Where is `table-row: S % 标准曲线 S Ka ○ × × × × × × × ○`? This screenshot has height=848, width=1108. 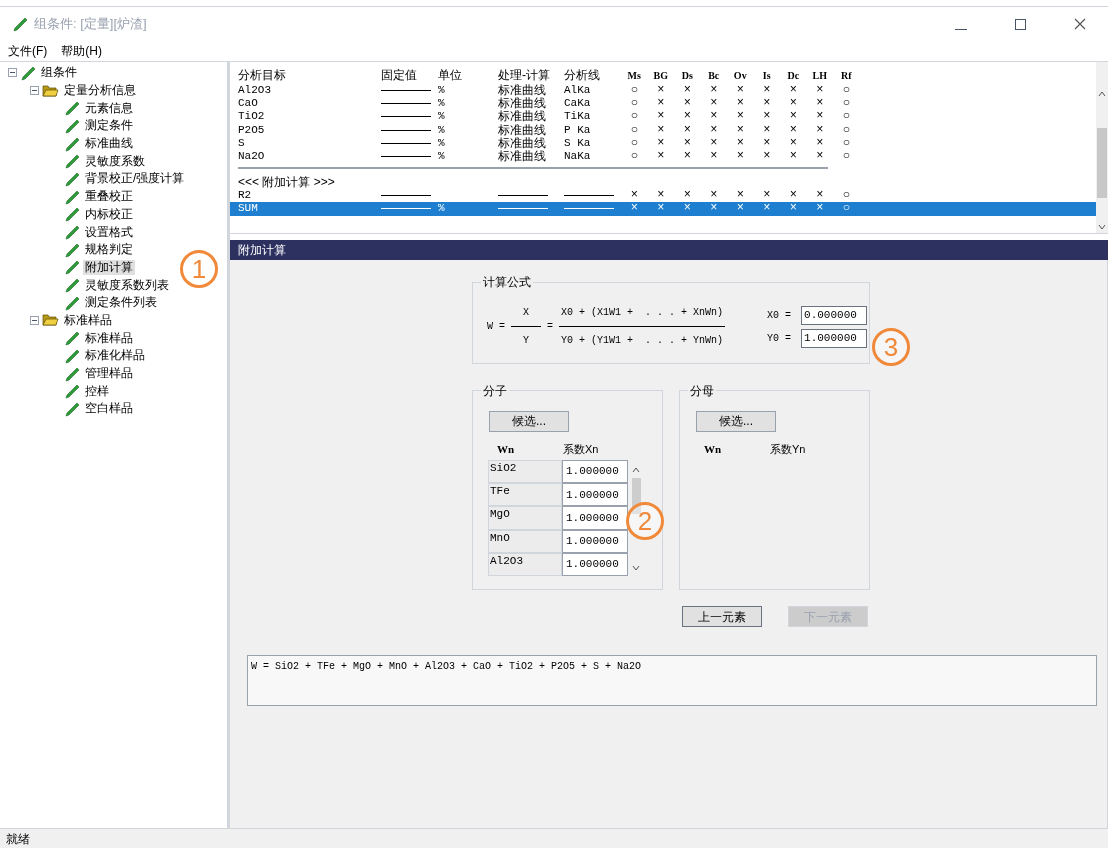
table-row: S % 标准曲线 S Ka ○ × × × × × × × ○ is located at coordinates (663, 143).